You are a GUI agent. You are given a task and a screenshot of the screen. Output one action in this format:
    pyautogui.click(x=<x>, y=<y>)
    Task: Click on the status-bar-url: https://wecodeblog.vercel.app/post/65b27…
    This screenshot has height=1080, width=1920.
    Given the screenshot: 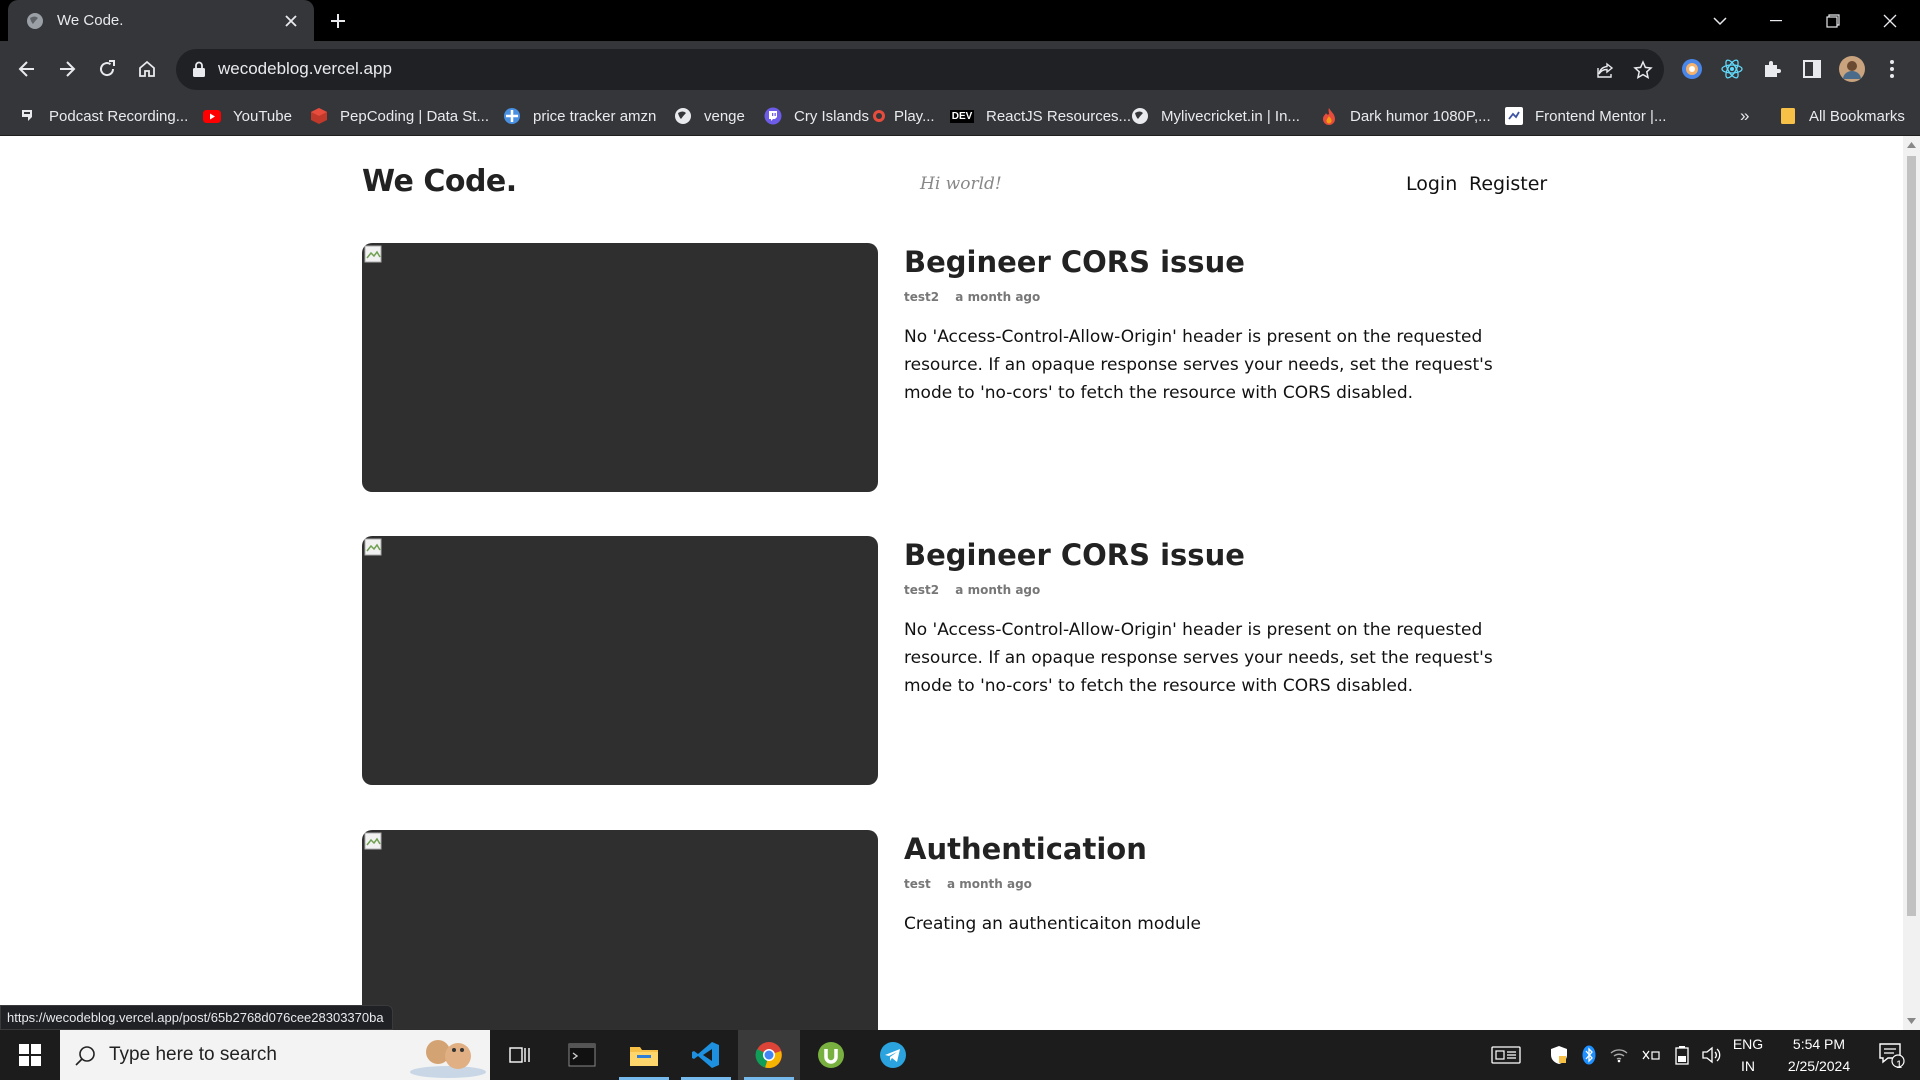 What is the action you would take?
    pyautogui.click(x=196, y=1017)
    